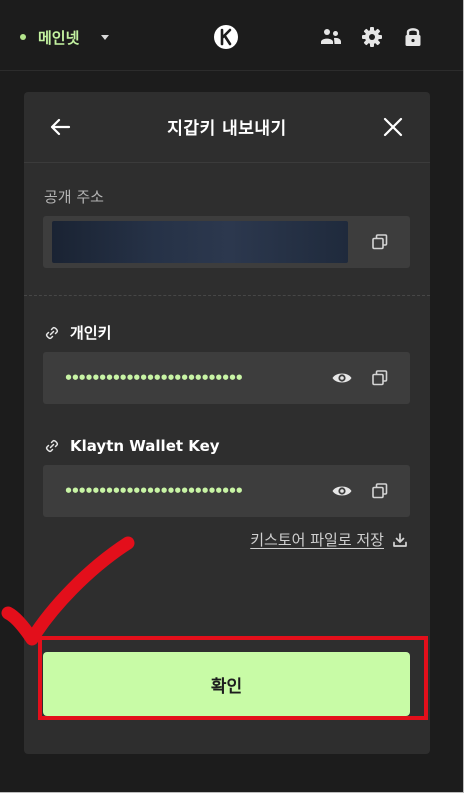 The height and width of the screenshot is (800, 470). I want to click on logo-icon, so click(226, 37).